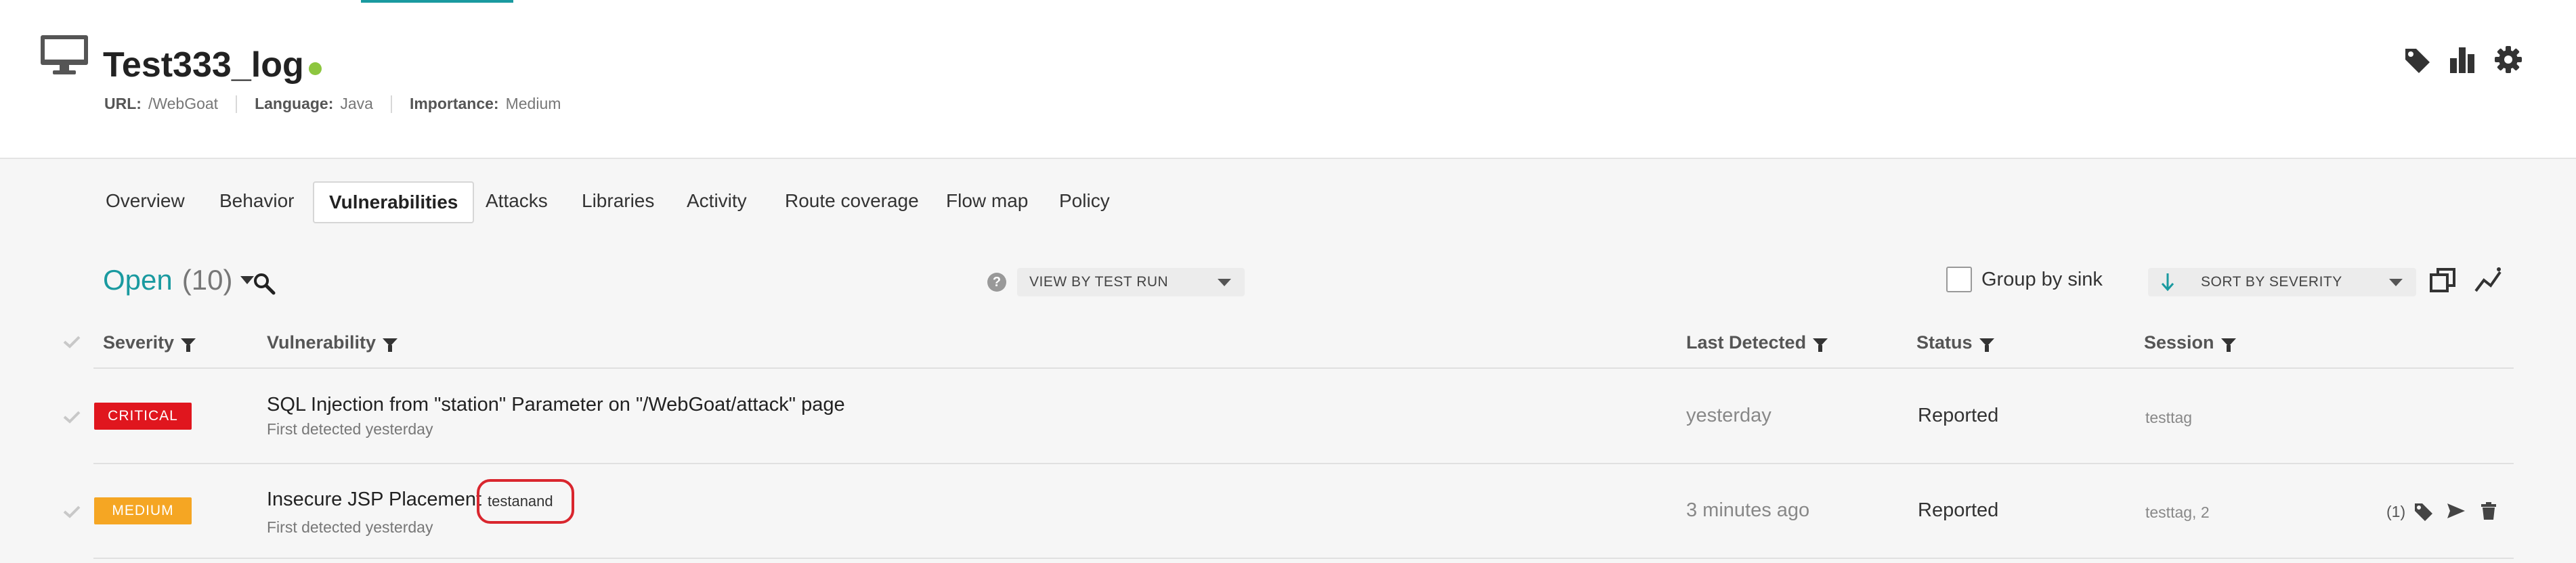 Image resolution: width=2576 pixels, height=563 pixels. What do you see at coordinates (183, 103) in the screenshot?
I see `meta-url-value: /WebGoat` at bounding box center [183, 103].